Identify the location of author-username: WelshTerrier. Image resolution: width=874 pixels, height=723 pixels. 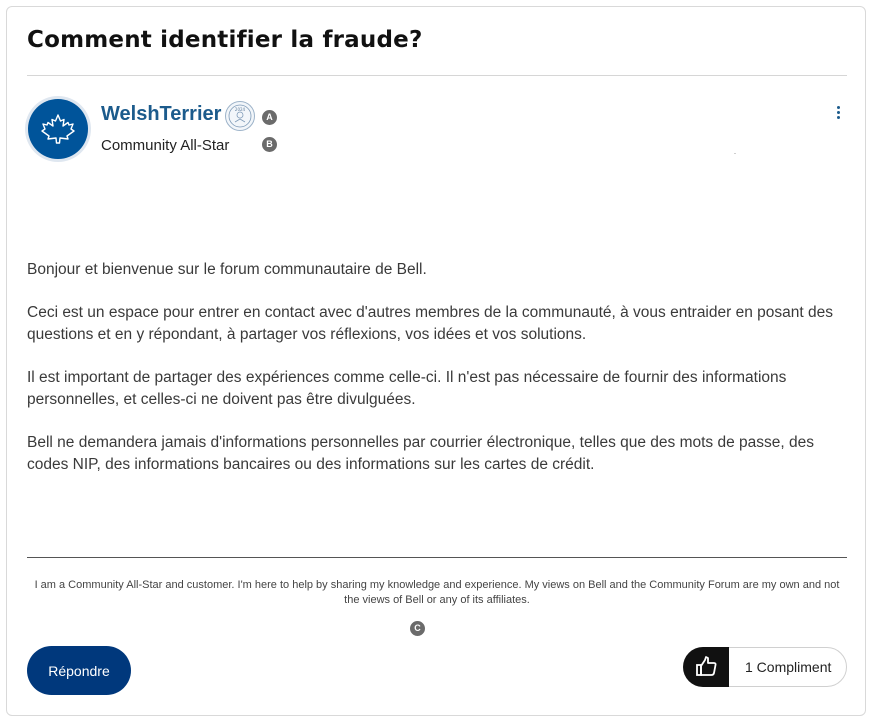
(161, 114).